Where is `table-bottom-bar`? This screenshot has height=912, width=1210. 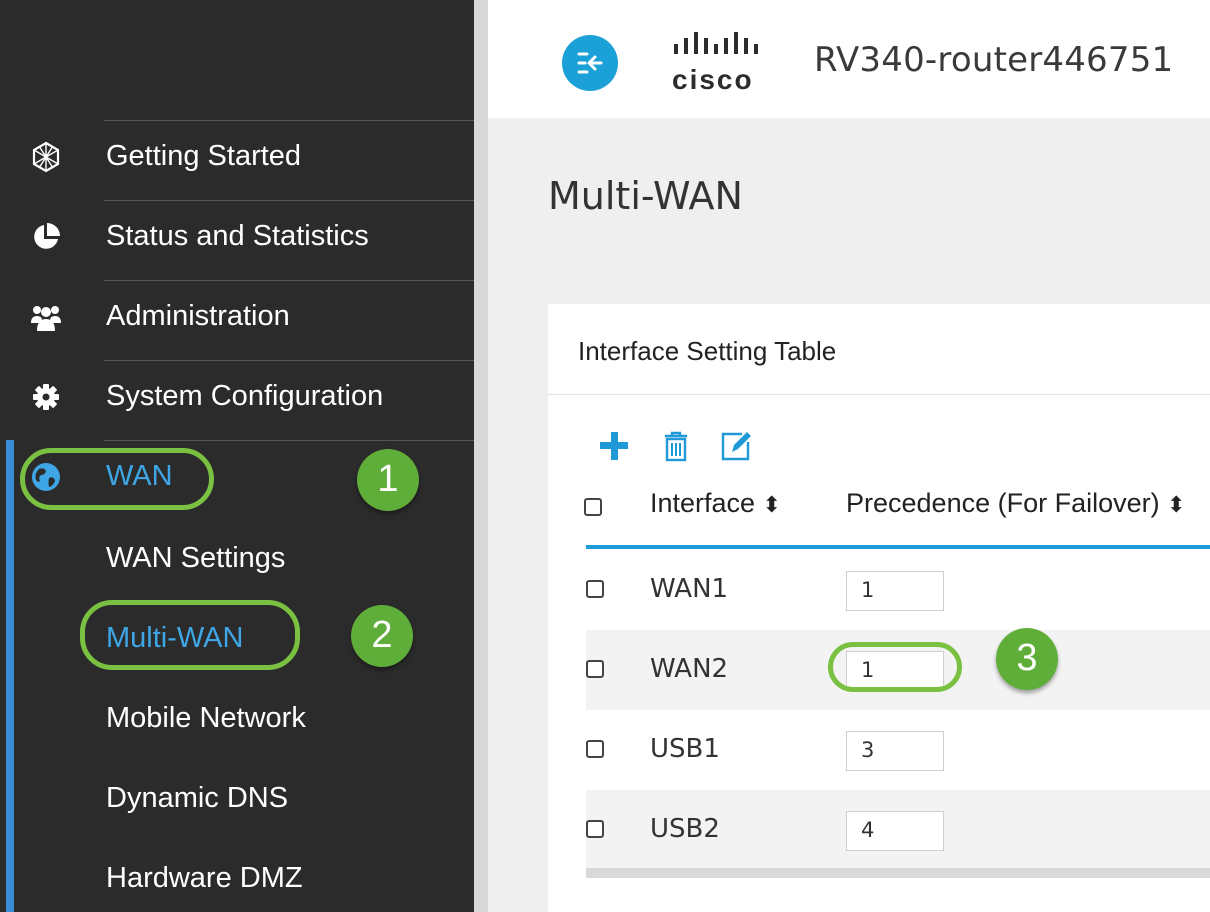 table-bottom-bar is located at coordinates (898, 873).